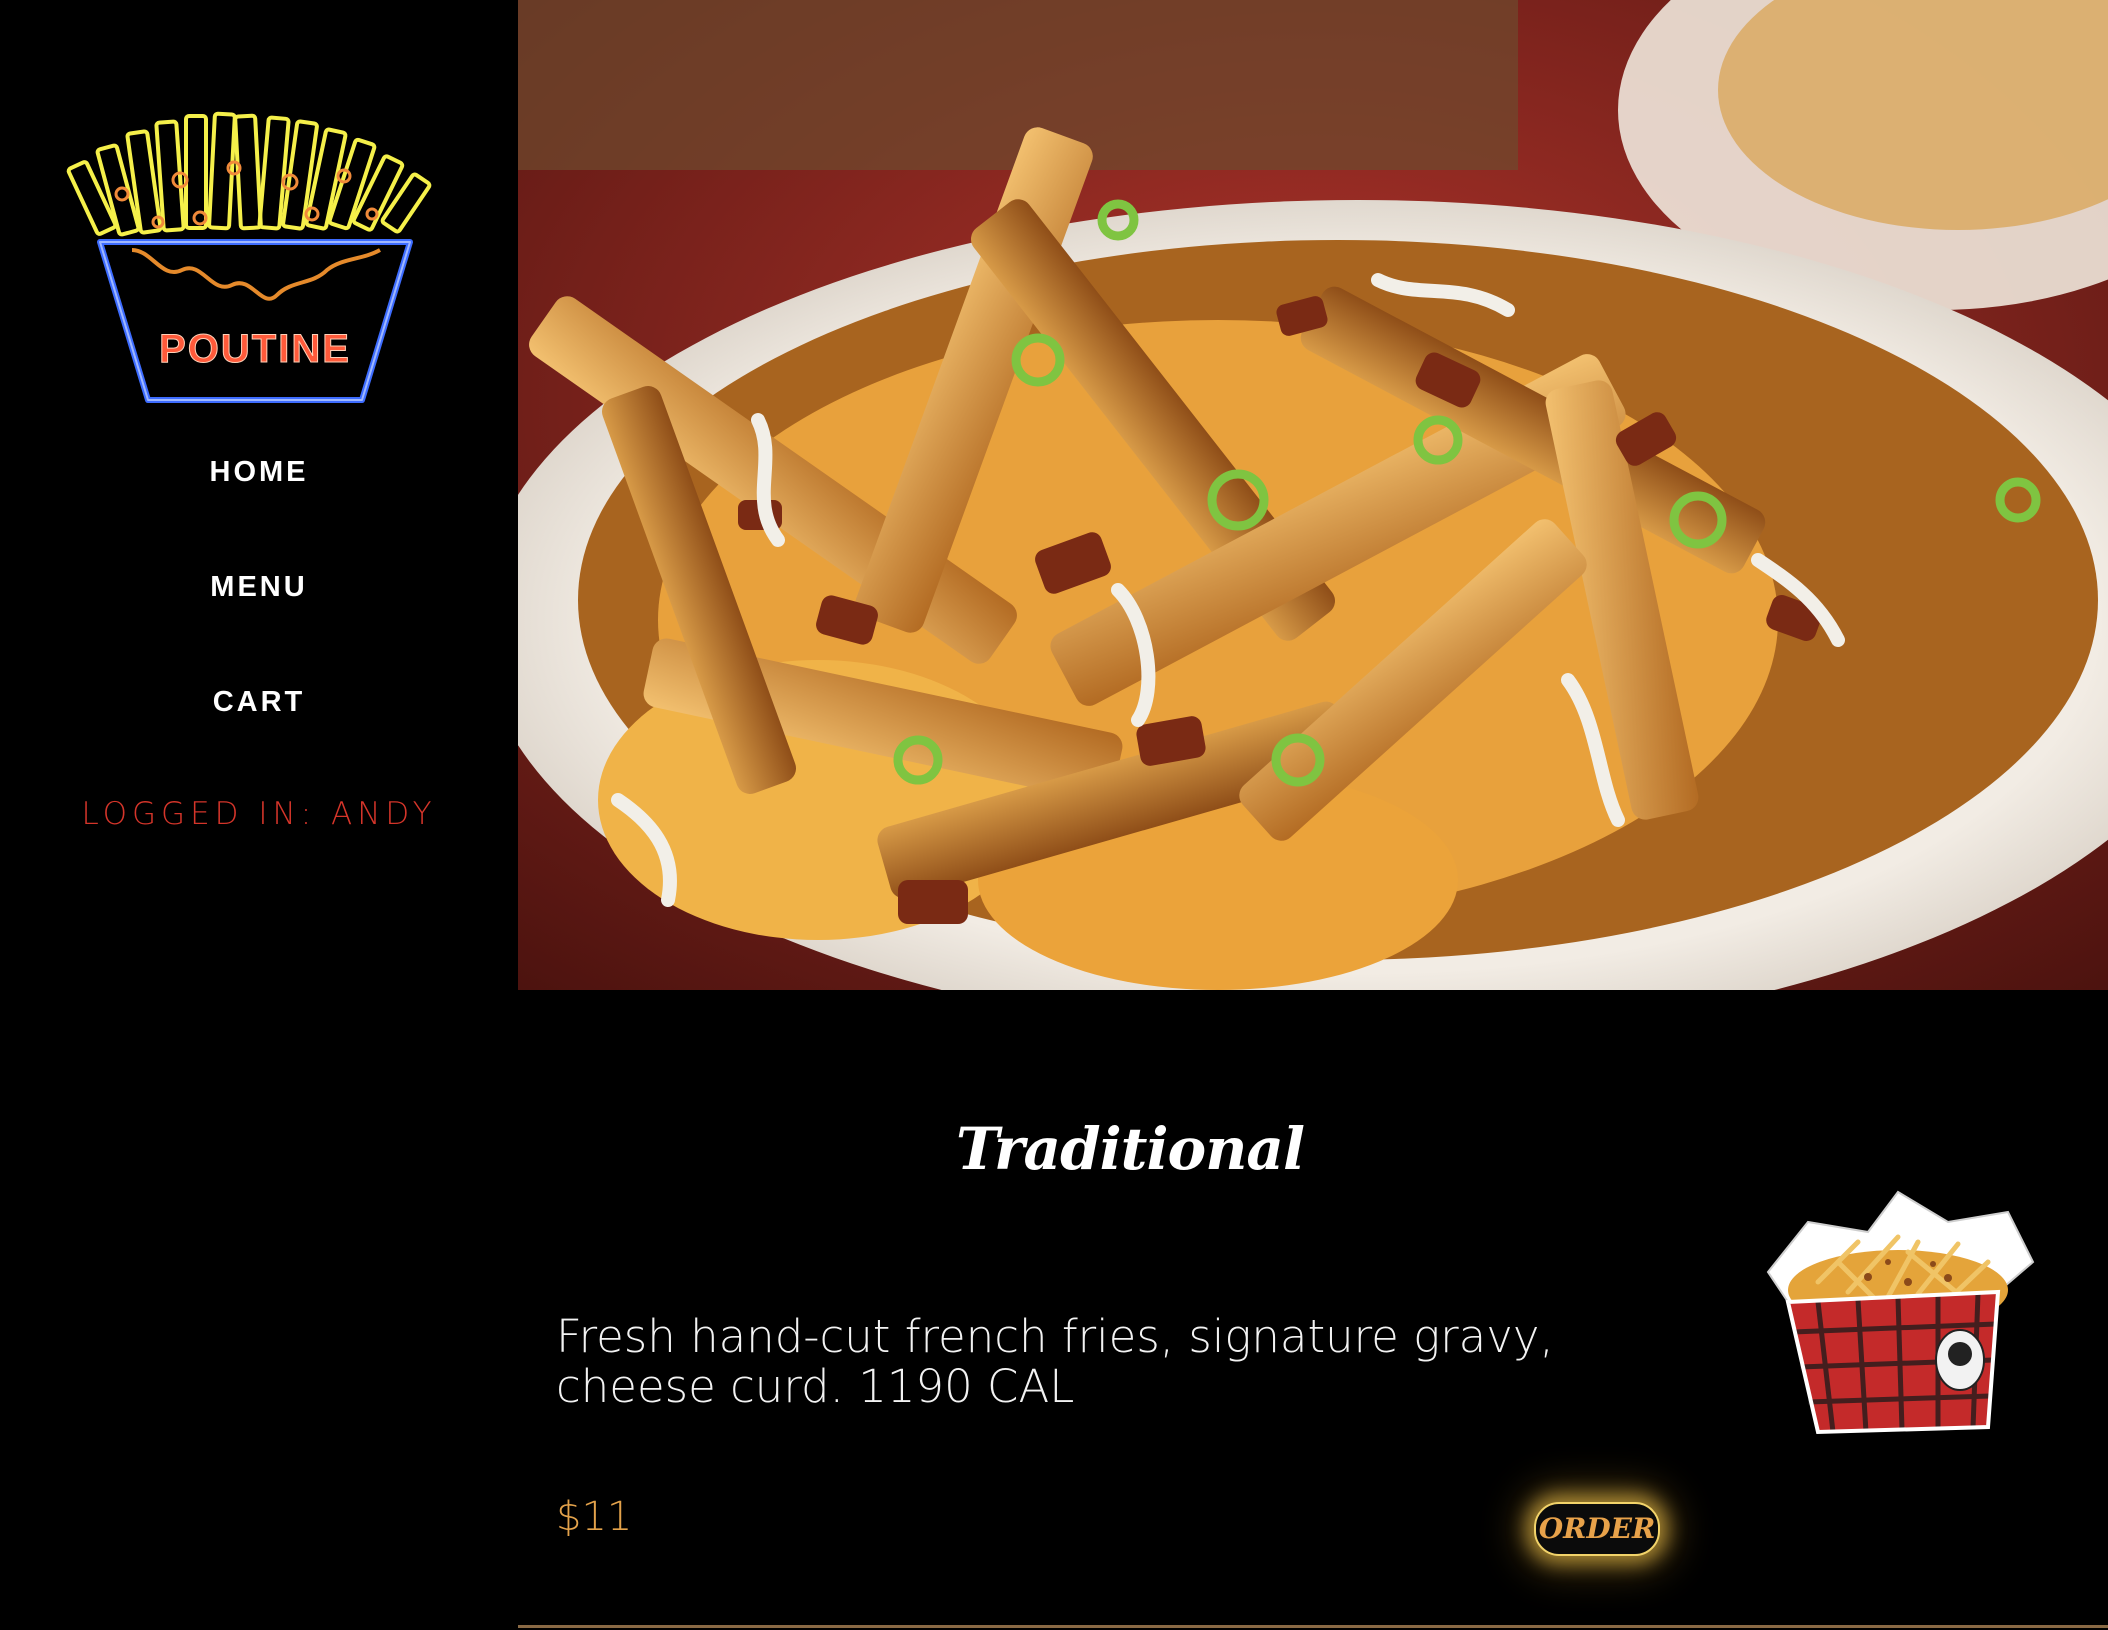 This screenshot has width=2108, height=1630. Describe the element at coordinates (255, 260) in the screenshot. I see `poutine-logo: POUTINE` at that location.